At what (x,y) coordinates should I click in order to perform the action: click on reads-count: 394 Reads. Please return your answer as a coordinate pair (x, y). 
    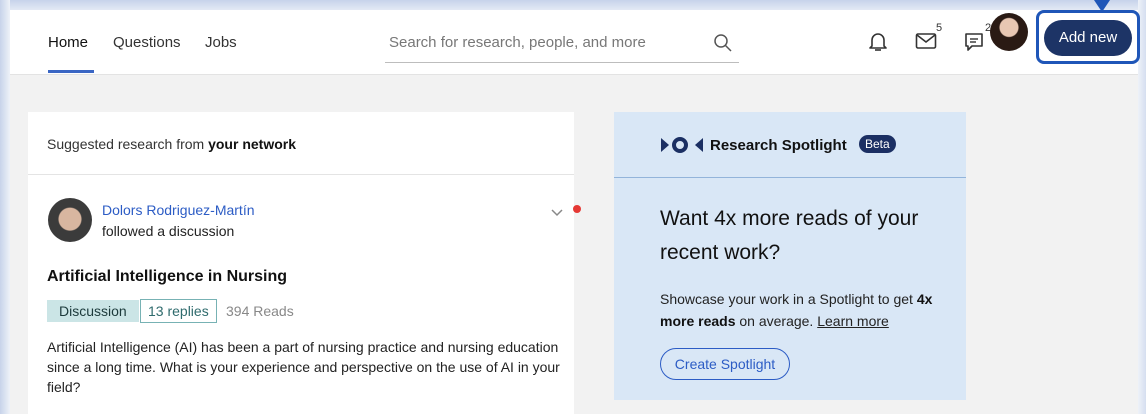
    Looking at the image, I should click on (260, 311).